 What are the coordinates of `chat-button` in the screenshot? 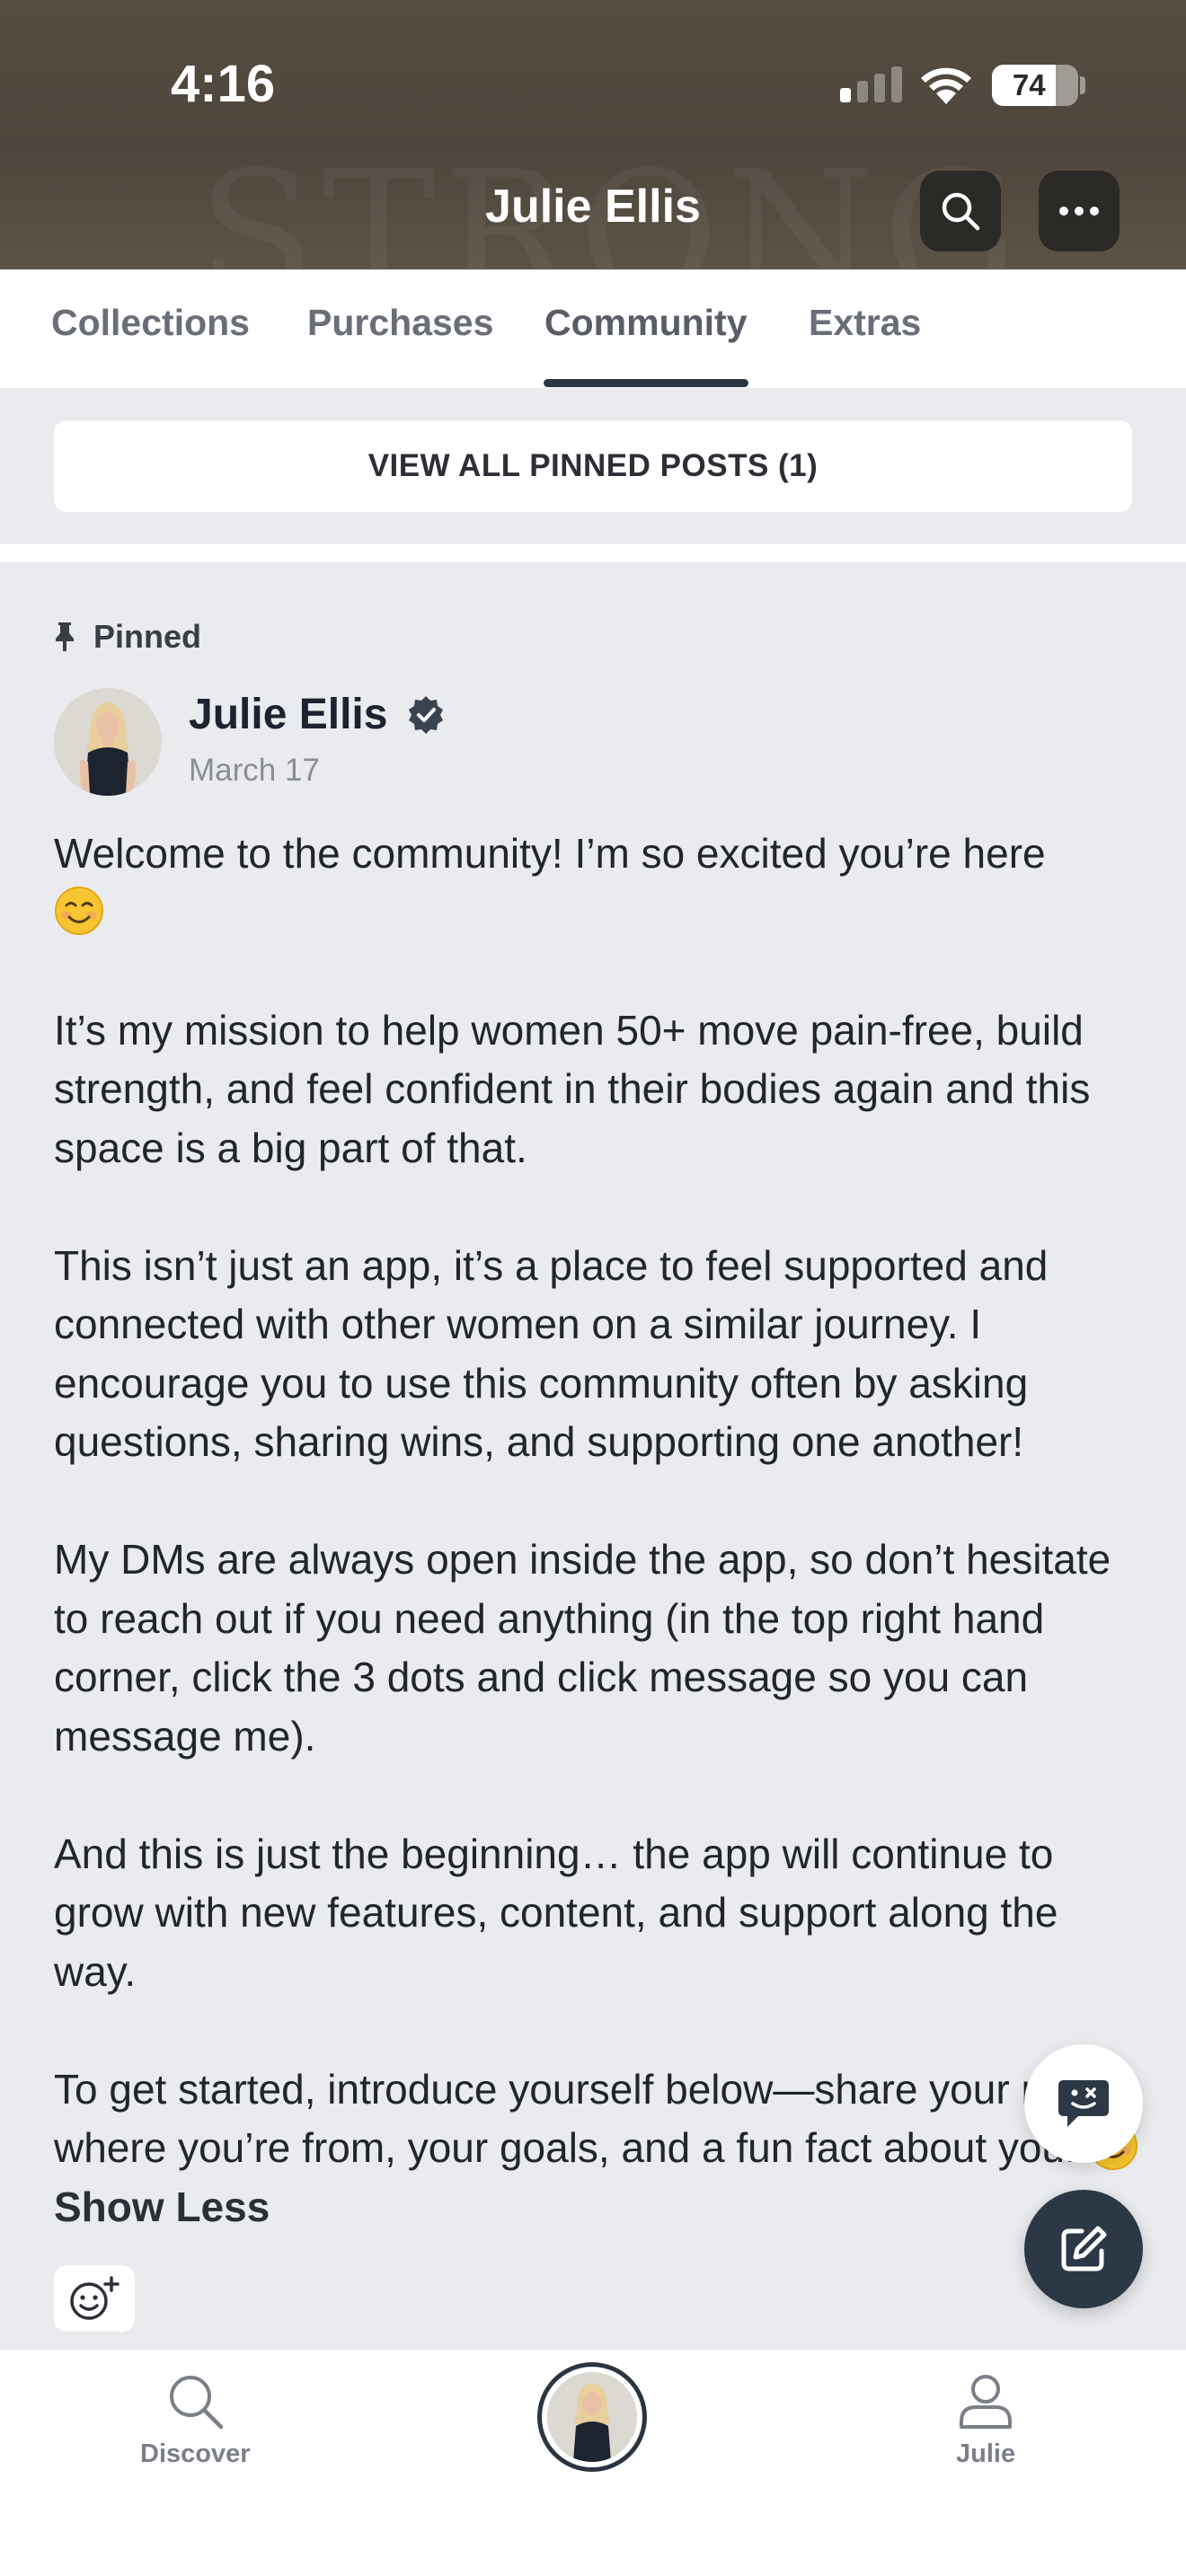 It's located at (1083, 2103).